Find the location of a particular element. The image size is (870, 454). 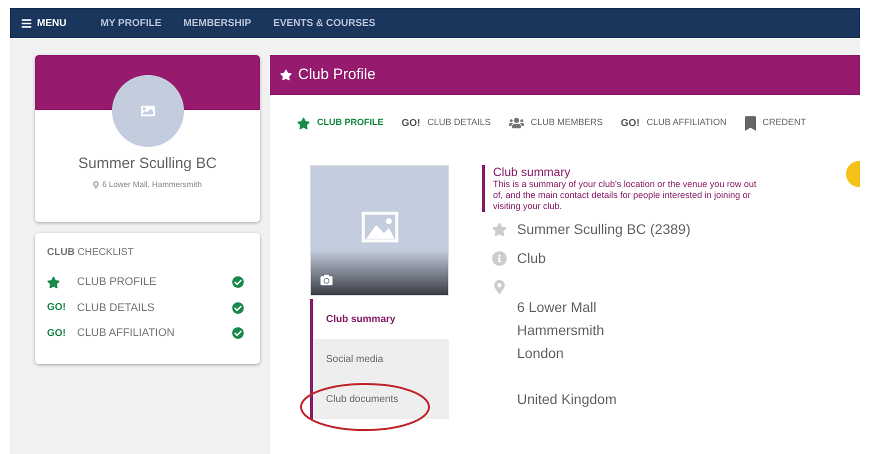

club-name: Summer Sculling BC is located at coordinates (147, 164).